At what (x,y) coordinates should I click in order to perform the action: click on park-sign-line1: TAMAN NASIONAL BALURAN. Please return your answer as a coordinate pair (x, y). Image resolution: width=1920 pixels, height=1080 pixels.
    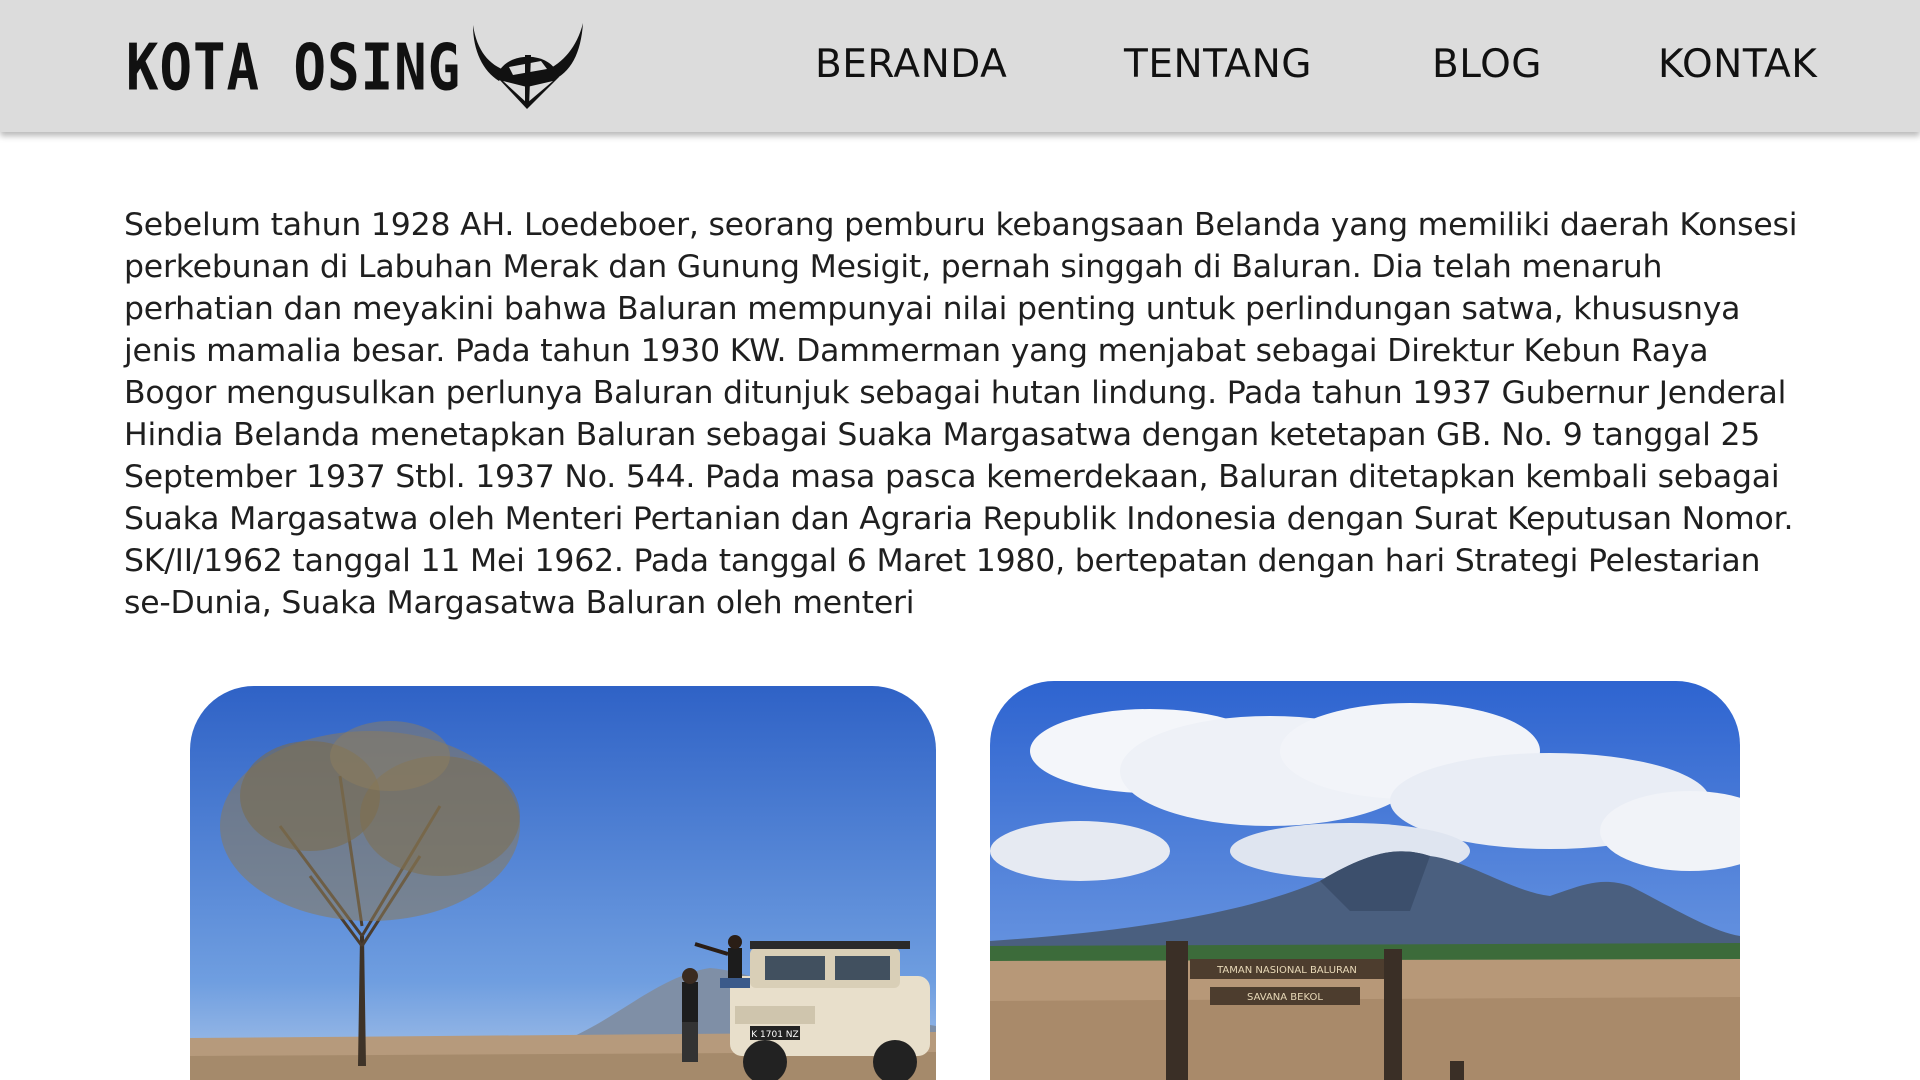
    Looking at the image, I should click on (1286, 970).